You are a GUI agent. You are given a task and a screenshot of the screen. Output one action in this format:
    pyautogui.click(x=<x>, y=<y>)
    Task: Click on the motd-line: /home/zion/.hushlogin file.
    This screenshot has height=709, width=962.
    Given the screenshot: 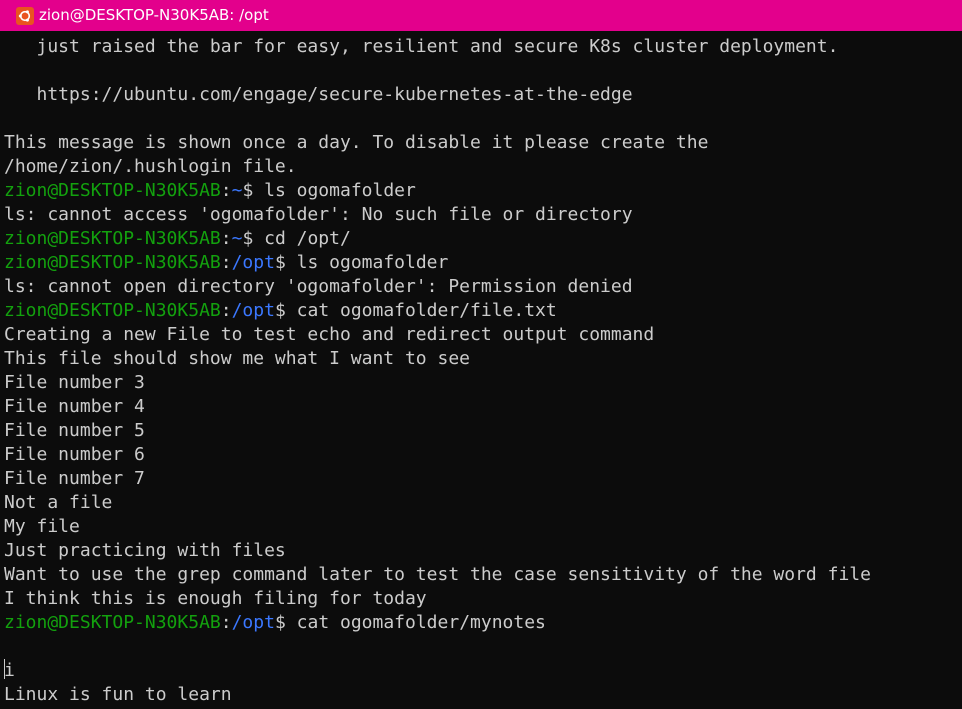 What is the action you would take?
    pyautogui.click(x=150, y=166)
    